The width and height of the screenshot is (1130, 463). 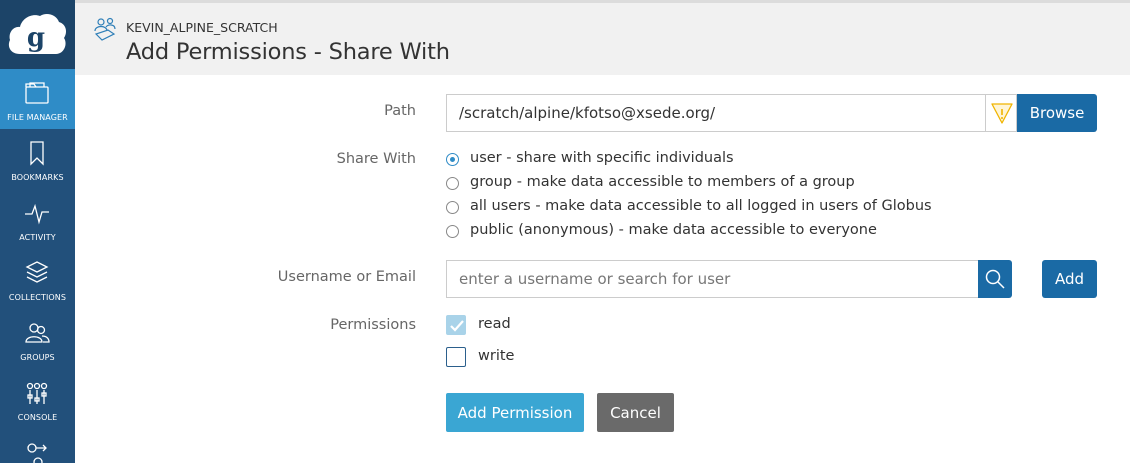 What do you see at coordinates (37, 117) in the screenshot?
I see `nav-label: FILE MANAGER` at bounding box center [37, 117].